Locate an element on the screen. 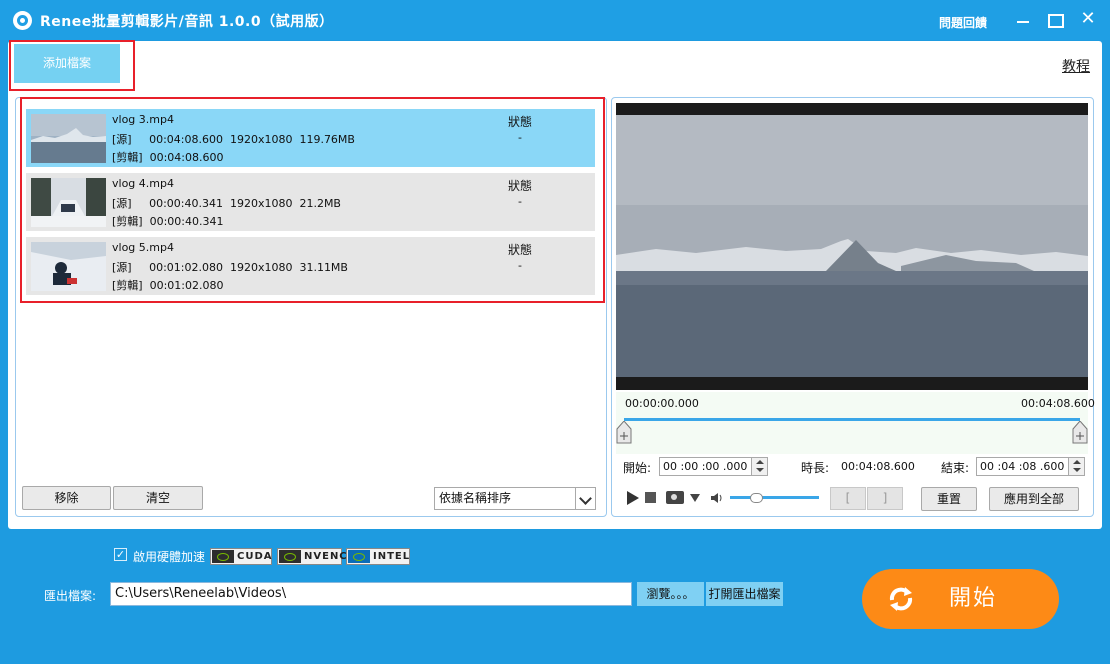 This screenshot has height=664, width=1110. open-output-folder-button: 打開匯出檔案 is located at coordinates (744, 594).